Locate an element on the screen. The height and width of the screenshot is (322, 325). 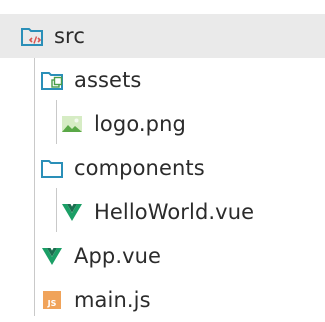
tree-item-label: assets is located at coordinates (108, 80).